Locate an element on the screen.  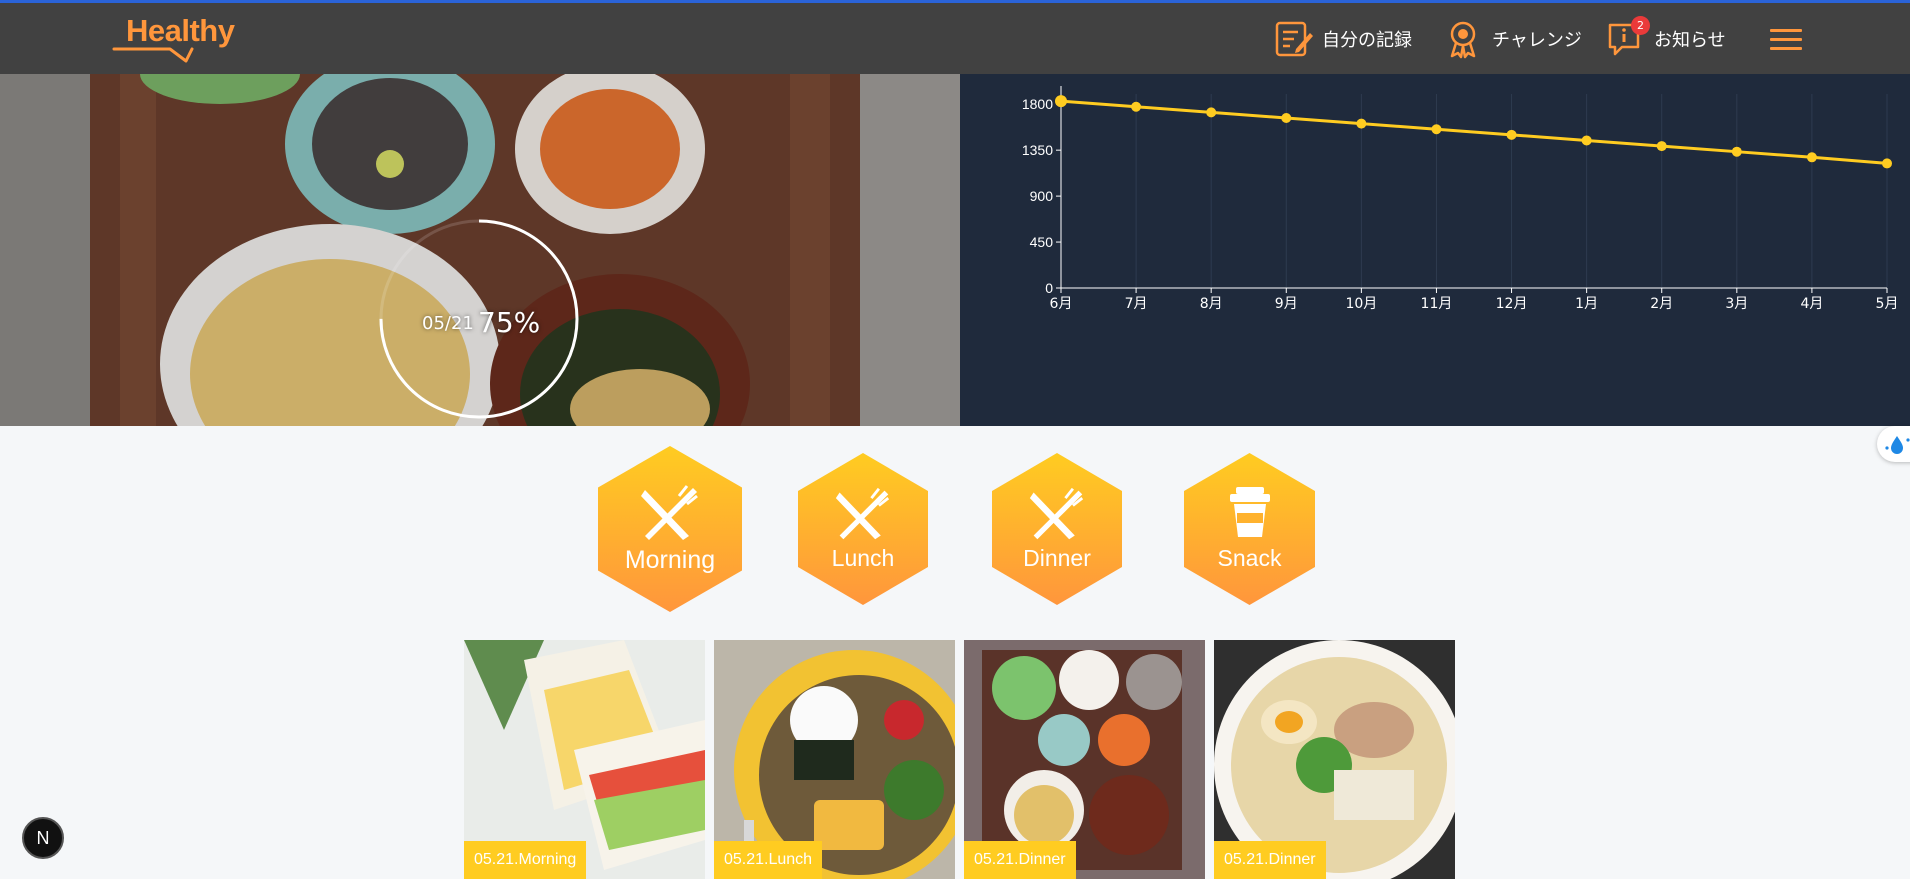
meal-button-morning: Morning is located at coordinates (670, 529).